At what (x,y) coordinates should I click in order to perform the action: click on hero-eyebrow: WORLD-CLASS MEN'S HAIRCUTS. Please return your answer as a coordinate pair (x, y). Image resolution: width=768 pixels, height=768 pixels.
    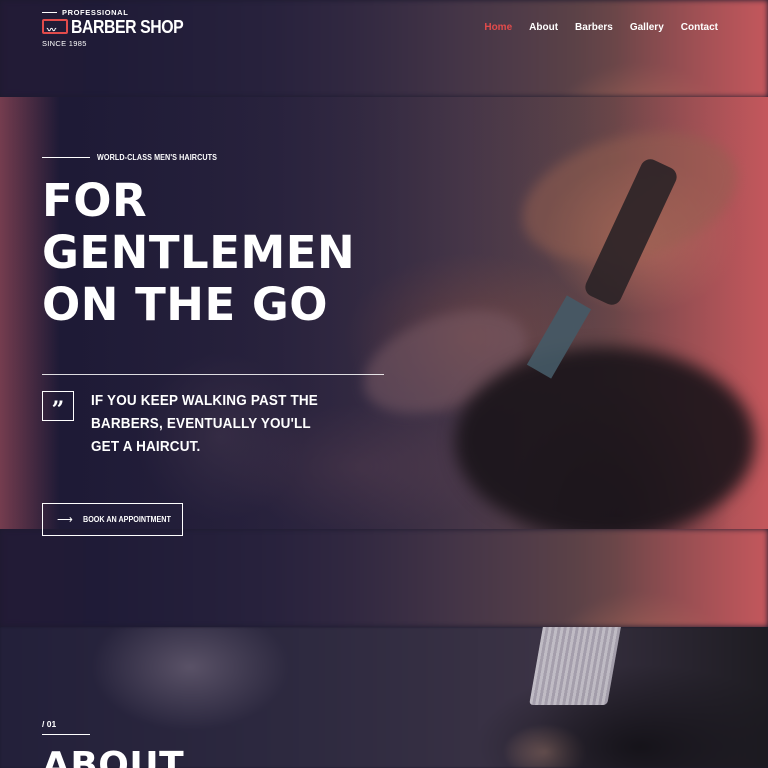
    Looking at the image, I should click on (136, 157).